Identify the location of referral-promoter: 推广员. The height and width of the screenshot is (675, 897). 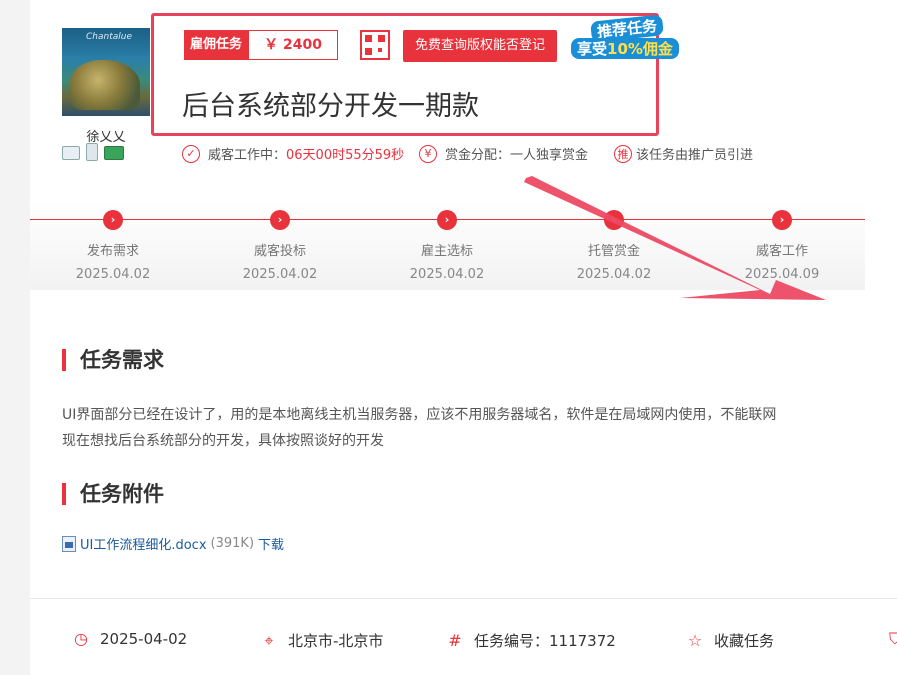
(708, 155).